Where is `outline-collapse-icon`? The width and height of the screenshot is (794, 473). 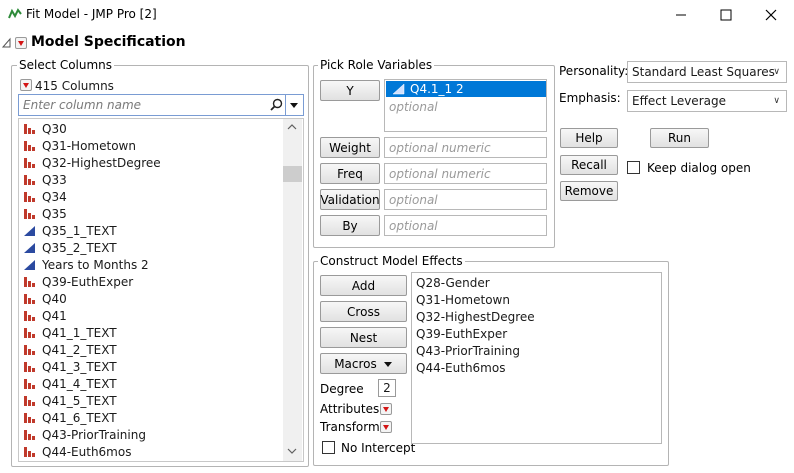
outline-collapse-icon is located at coordinates (7, 43).